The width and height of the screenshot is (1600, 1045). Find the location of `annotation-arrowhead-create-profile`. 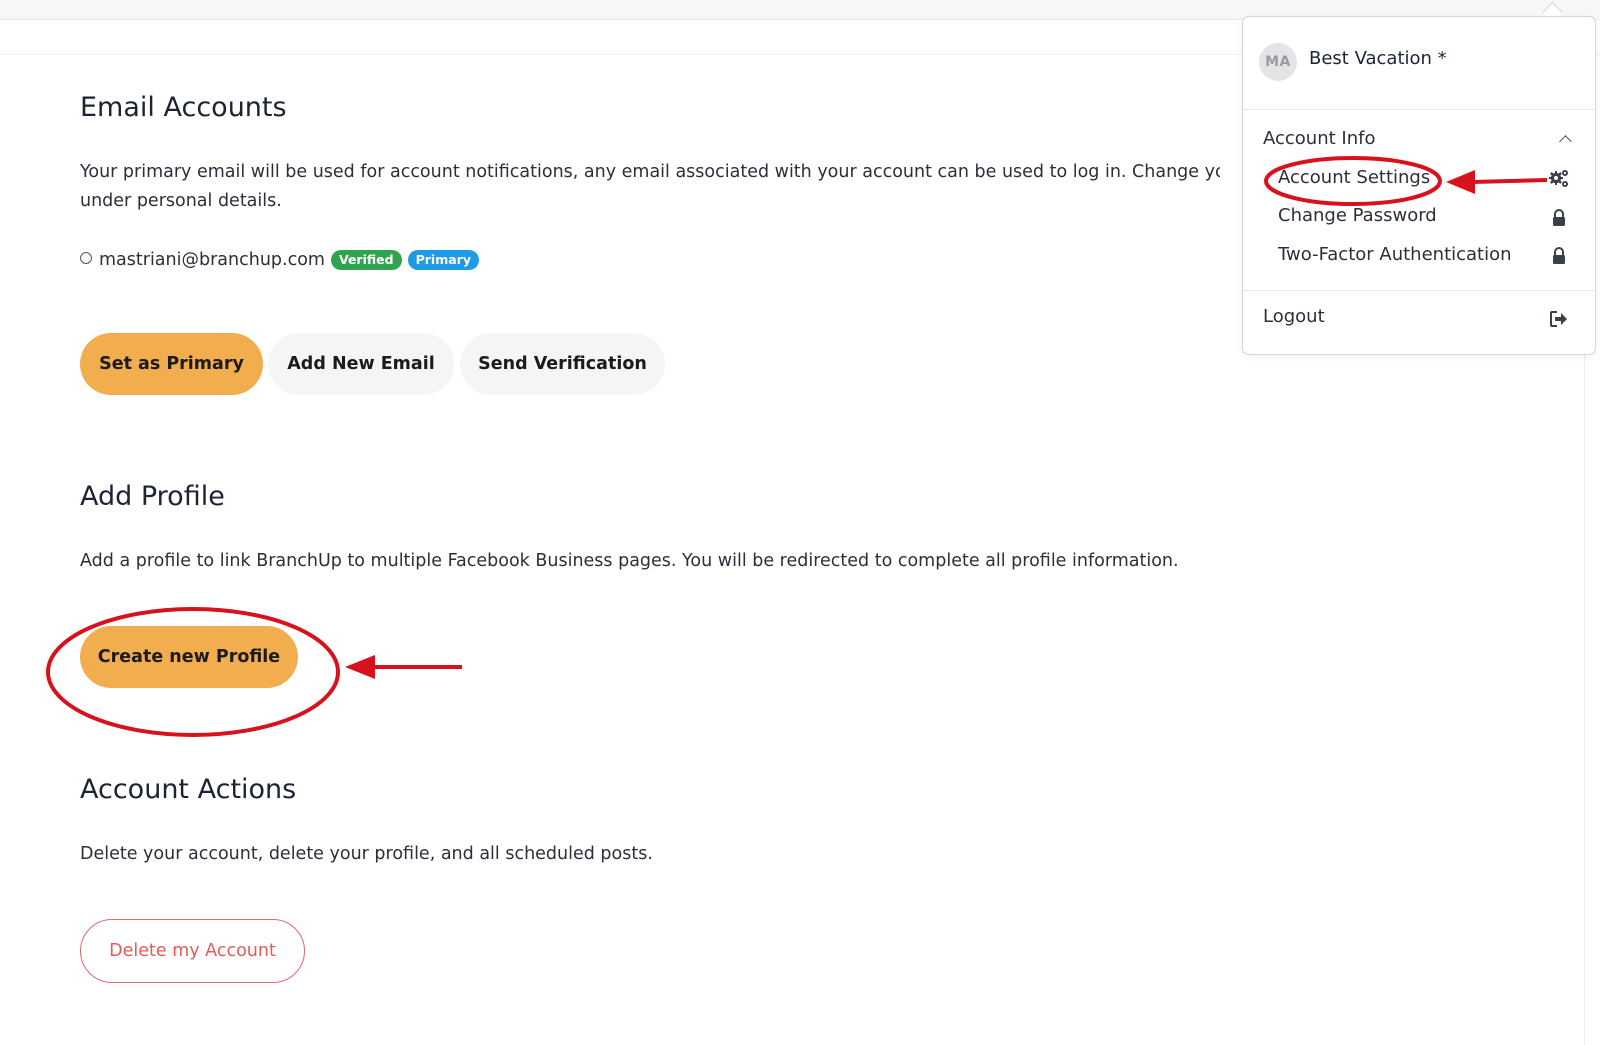

annotation-arrowhead-create-profile is located at coordinates (360, 667).